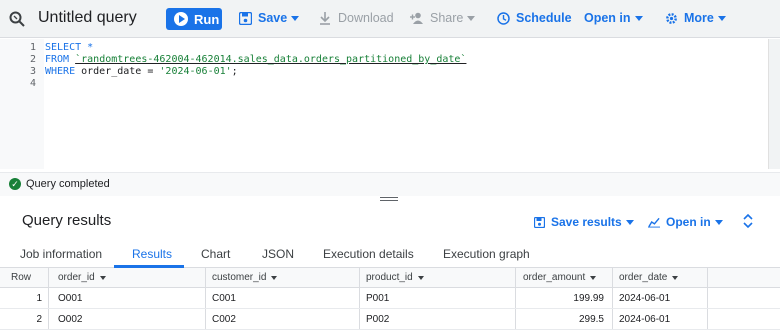 The image size is (780, 333). I want to click on table-row: 1 O001 C001 P001 199.99 2024-06-01, so click(390, 298).